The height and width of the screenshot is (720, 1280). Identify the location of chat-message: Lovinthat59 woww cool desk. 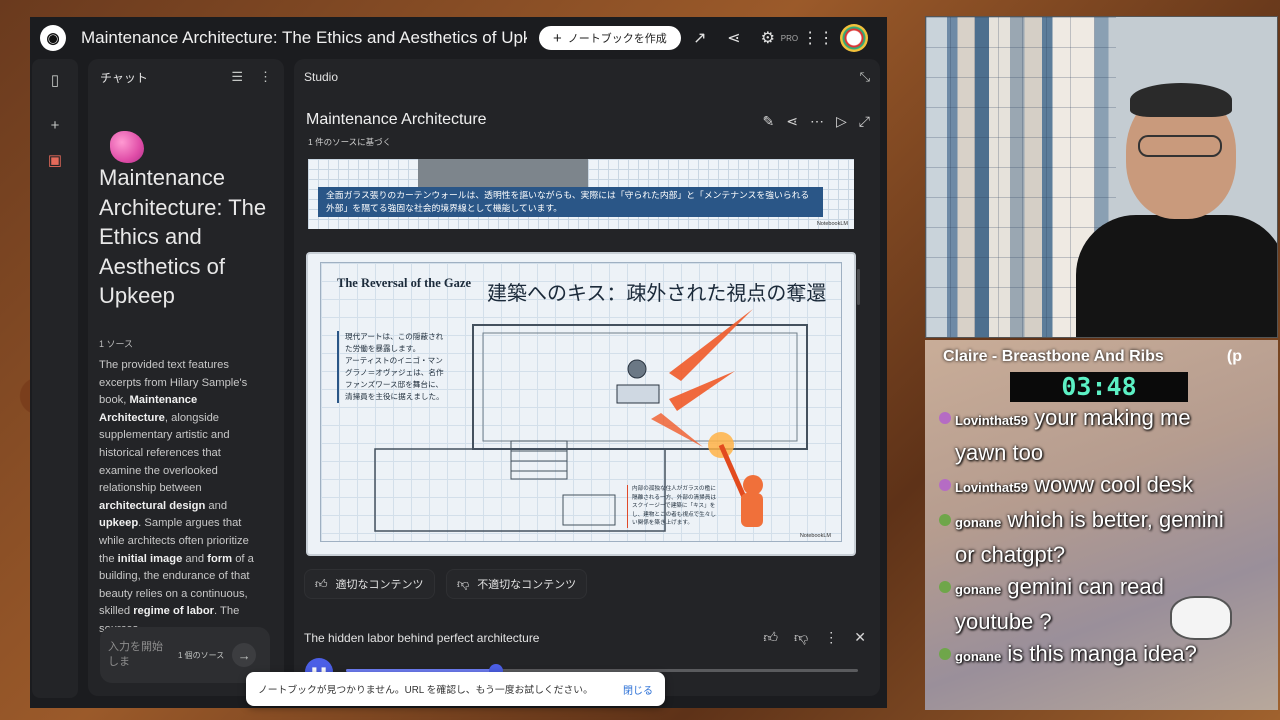
(1085, 486).